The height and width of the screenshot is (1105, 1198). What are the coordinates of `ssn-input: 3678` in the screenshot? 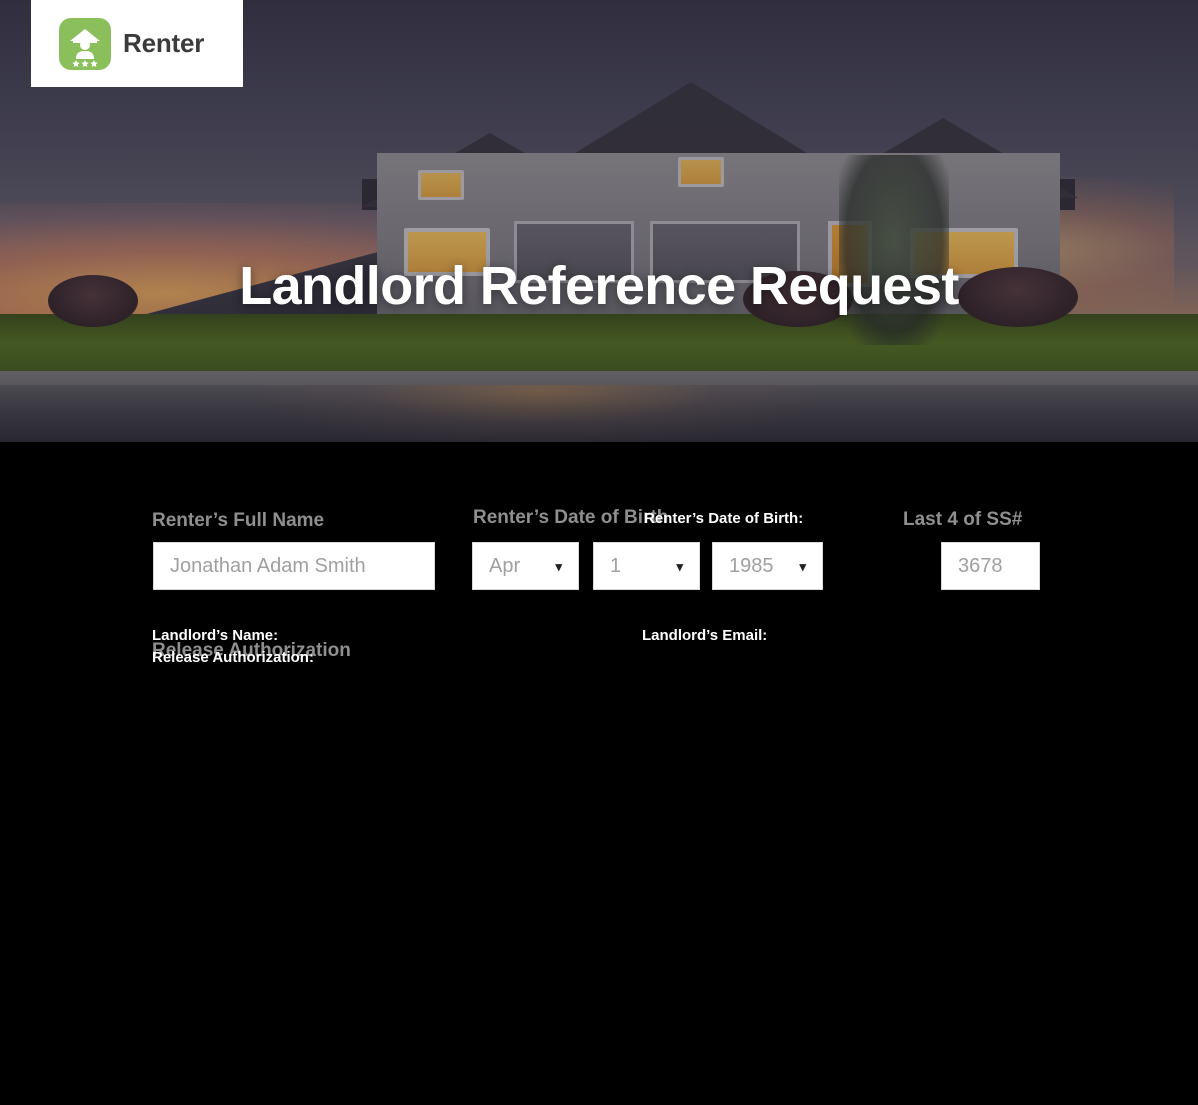 It's located at (990, 566).